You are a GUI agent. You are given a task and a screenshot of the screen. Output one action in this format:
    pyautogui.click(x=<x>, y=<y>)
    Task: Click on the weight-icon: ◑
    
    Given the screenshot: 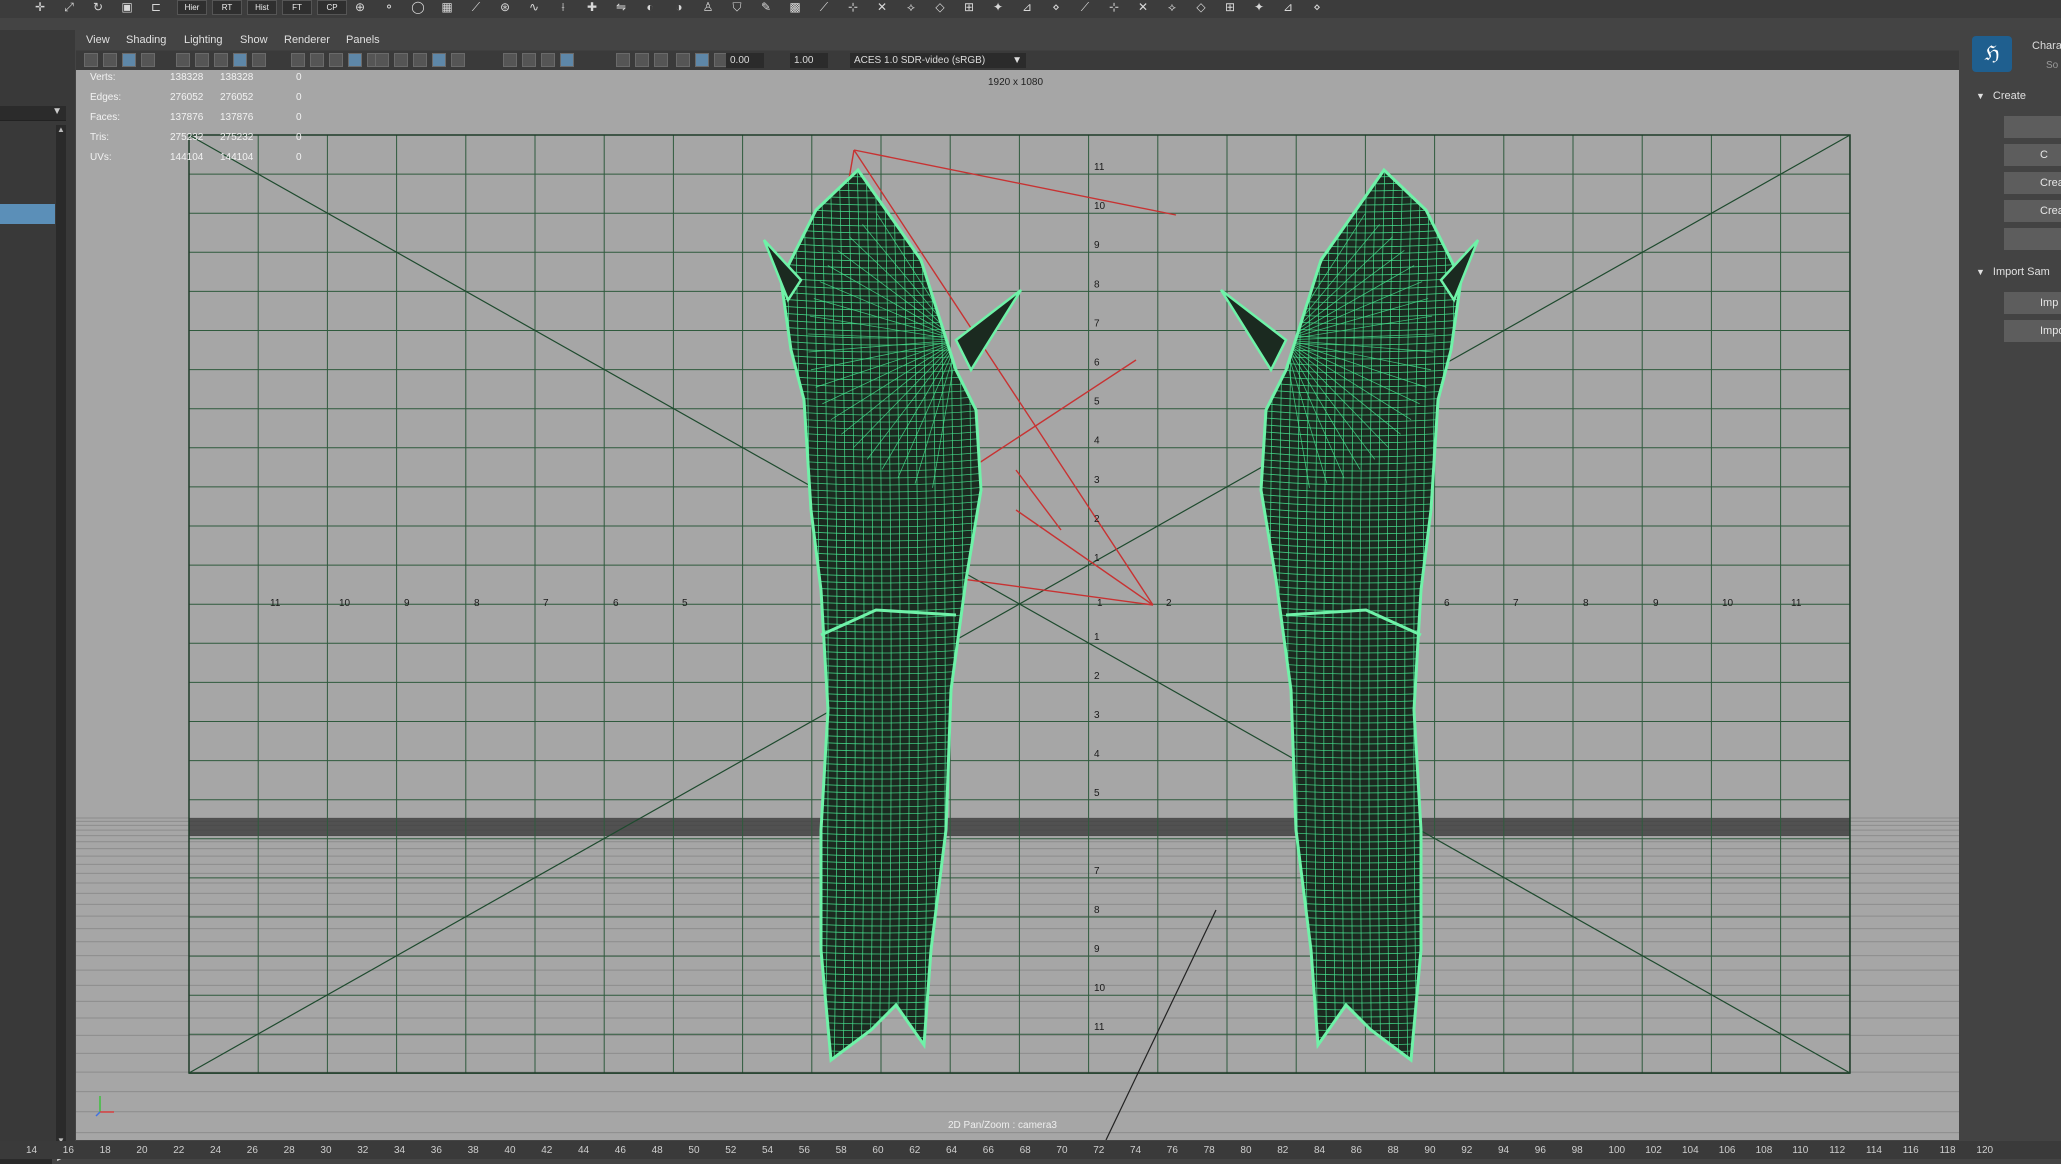 What is the action you would take?
    pyautogui.click(x=679, y=7)
    